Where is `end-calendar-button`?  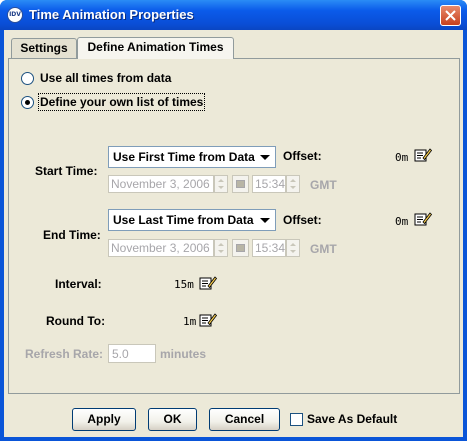 end-calendar-button is located at coordinates (240, 248).